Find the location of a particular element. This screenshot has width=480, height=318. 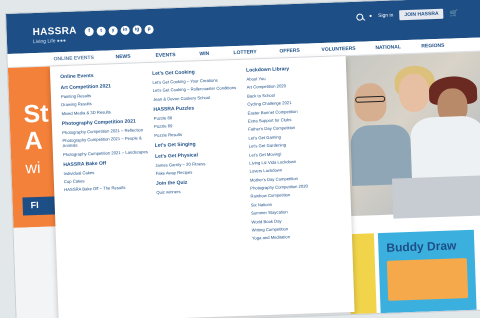

nav-events: EVENTS is located at coordinates (165, 55).